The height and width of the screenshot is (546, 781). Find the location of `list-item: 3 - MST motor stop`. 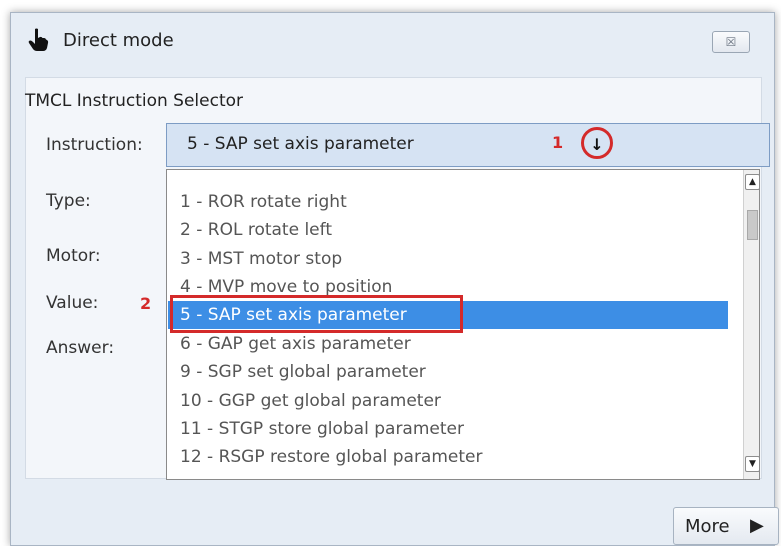

list-item: 3 - MST motor stop is located at coordinates (448, 259).